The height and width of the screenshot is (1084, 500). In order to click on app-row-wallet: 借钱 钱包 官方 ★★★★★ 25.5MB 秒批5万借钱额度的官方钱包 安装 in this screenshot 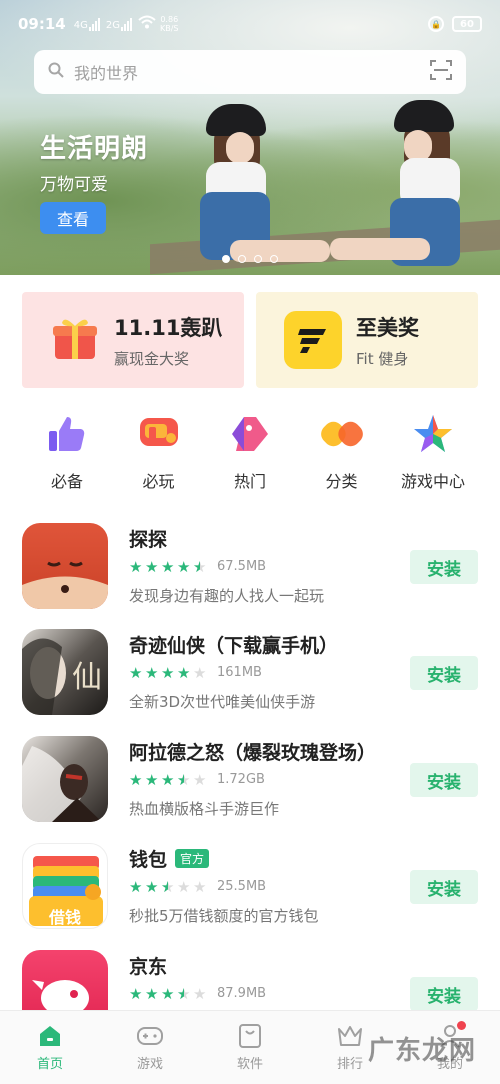, I will do `click(250, 888)`.